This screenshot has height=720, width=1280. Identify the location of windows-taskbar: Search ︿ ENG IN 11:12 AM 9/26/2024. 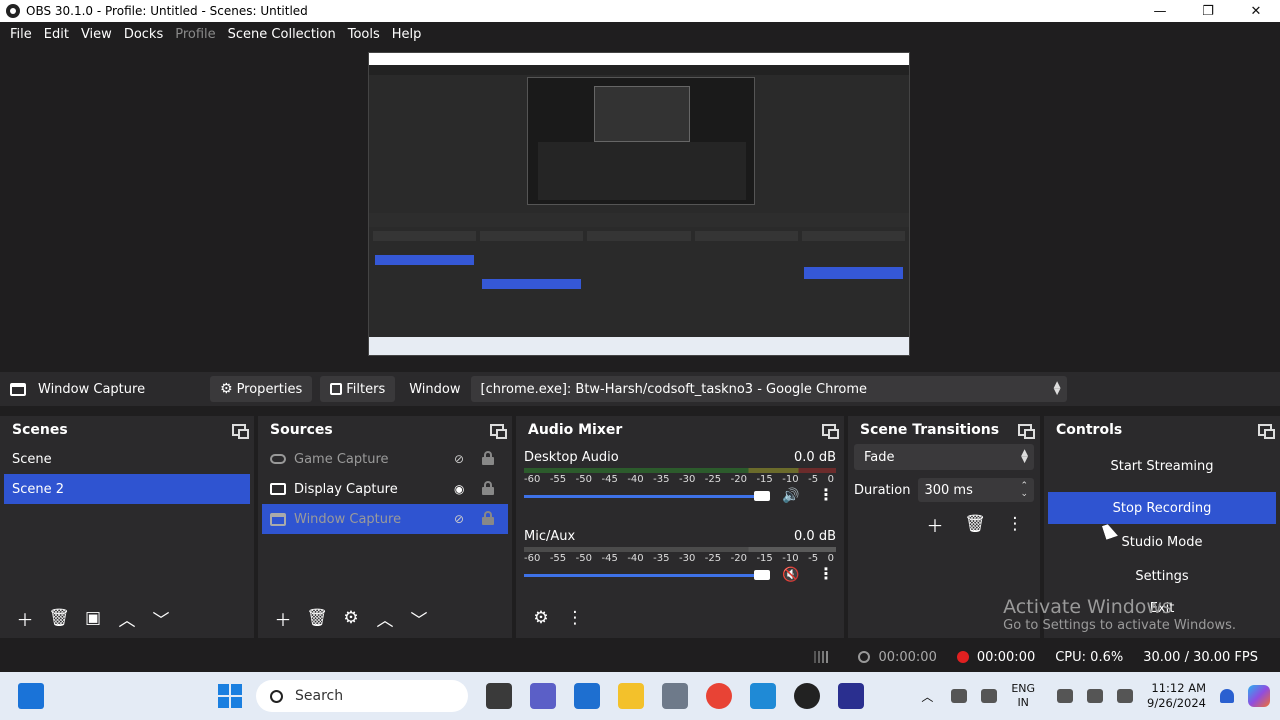
(640, 696).